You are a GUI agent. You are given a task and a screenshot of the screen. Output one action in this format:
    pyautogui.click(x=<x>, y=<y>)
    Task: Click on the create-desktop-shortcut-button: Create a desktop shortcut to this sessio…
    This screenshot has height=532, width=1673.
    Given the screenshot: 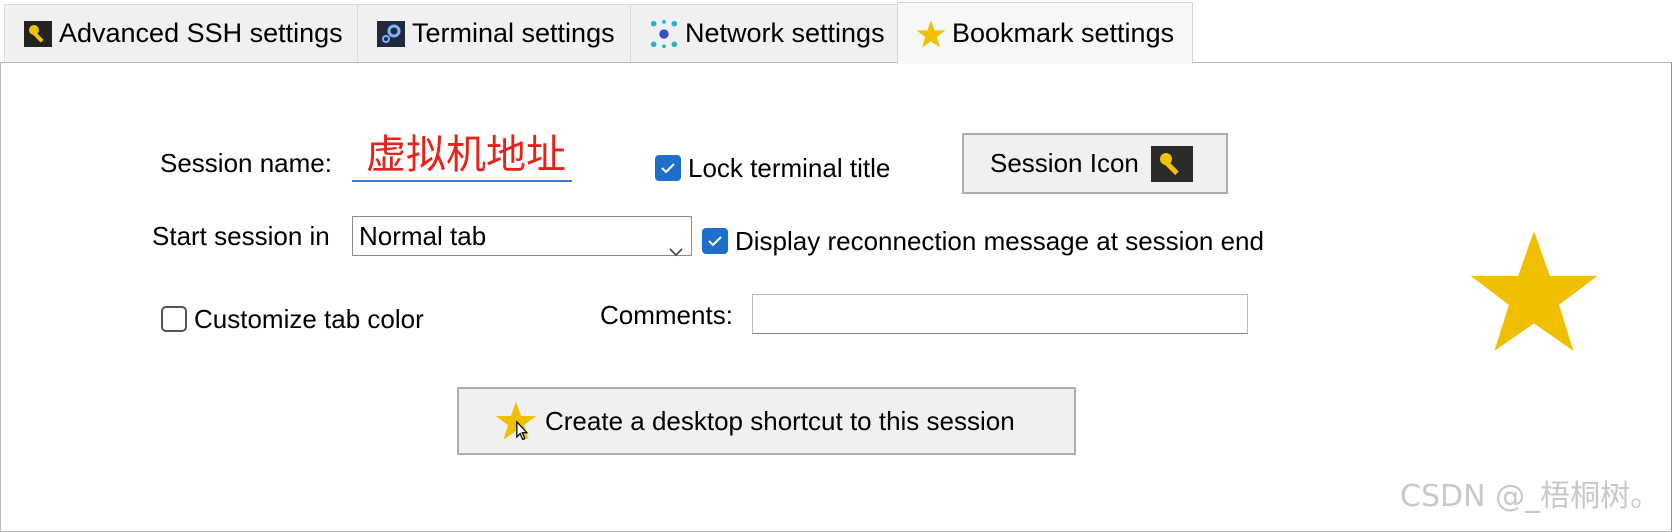 What is the action you would take?
    pyautogui.click(x=766, y=421)
    